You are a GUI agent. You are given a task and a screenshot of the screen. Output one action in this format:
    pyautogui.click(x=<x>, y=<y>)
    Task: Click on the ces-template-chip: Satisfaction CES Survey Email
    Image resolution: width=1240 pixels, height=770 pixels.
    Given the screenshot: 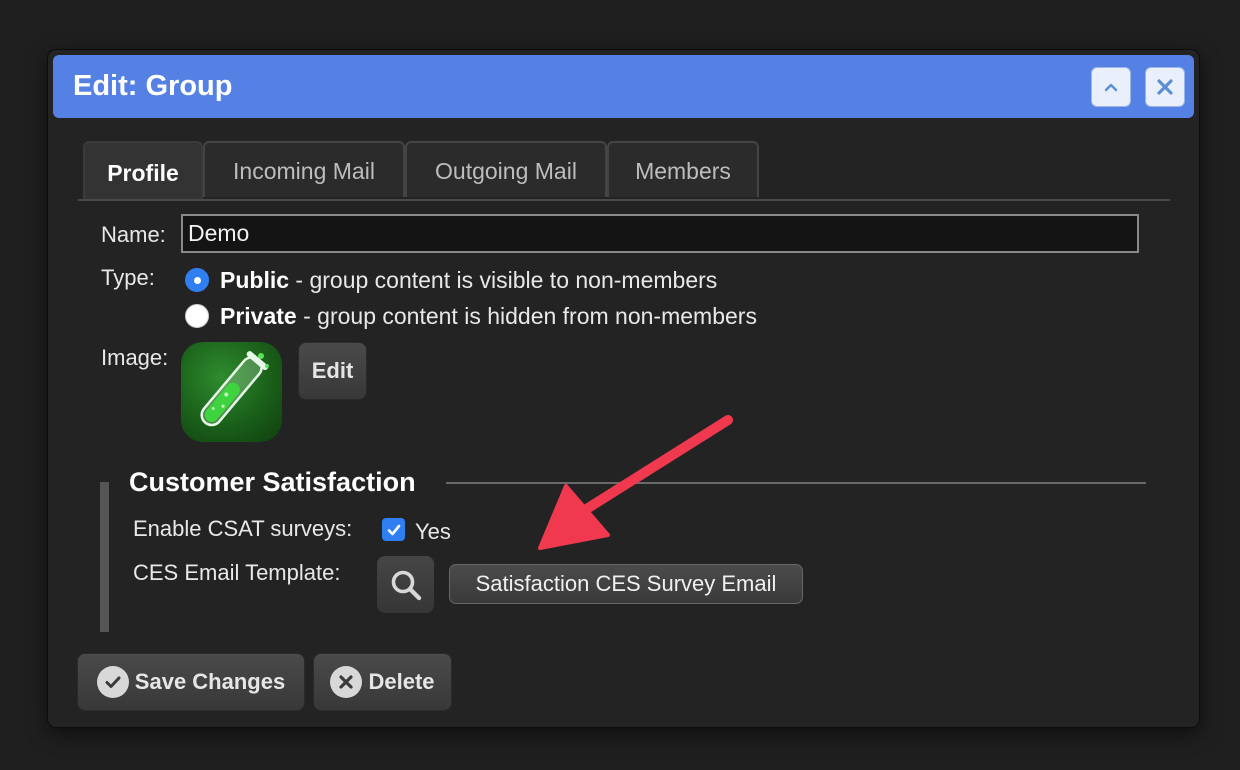 What is the action you would take?
    pyautogui.click(x=626, y=584)
    